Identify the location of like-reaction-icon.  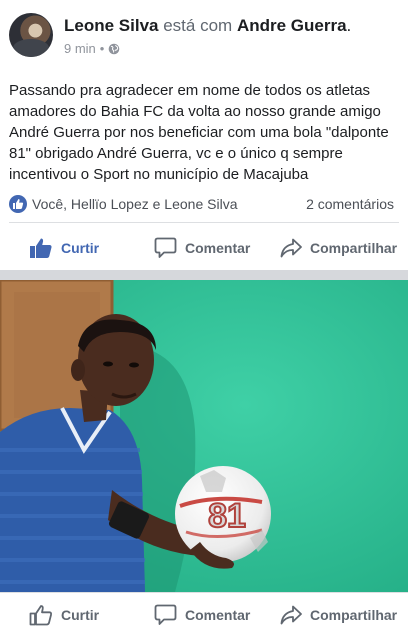
(18, 204).